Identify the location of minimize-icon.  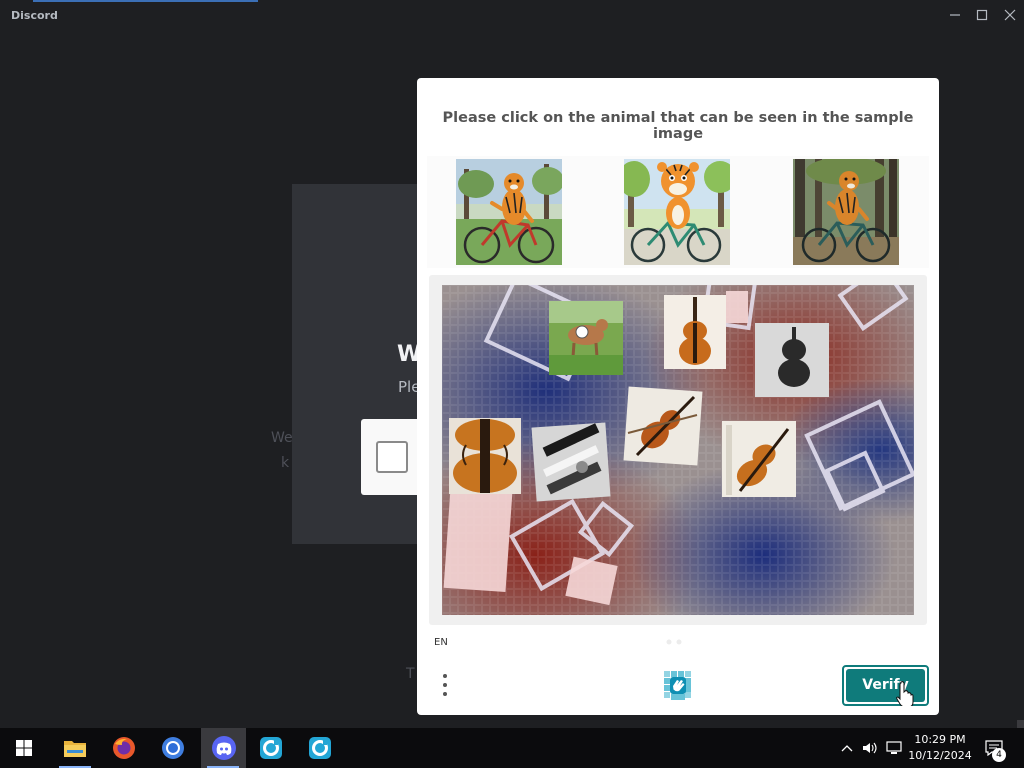
(955, 15).